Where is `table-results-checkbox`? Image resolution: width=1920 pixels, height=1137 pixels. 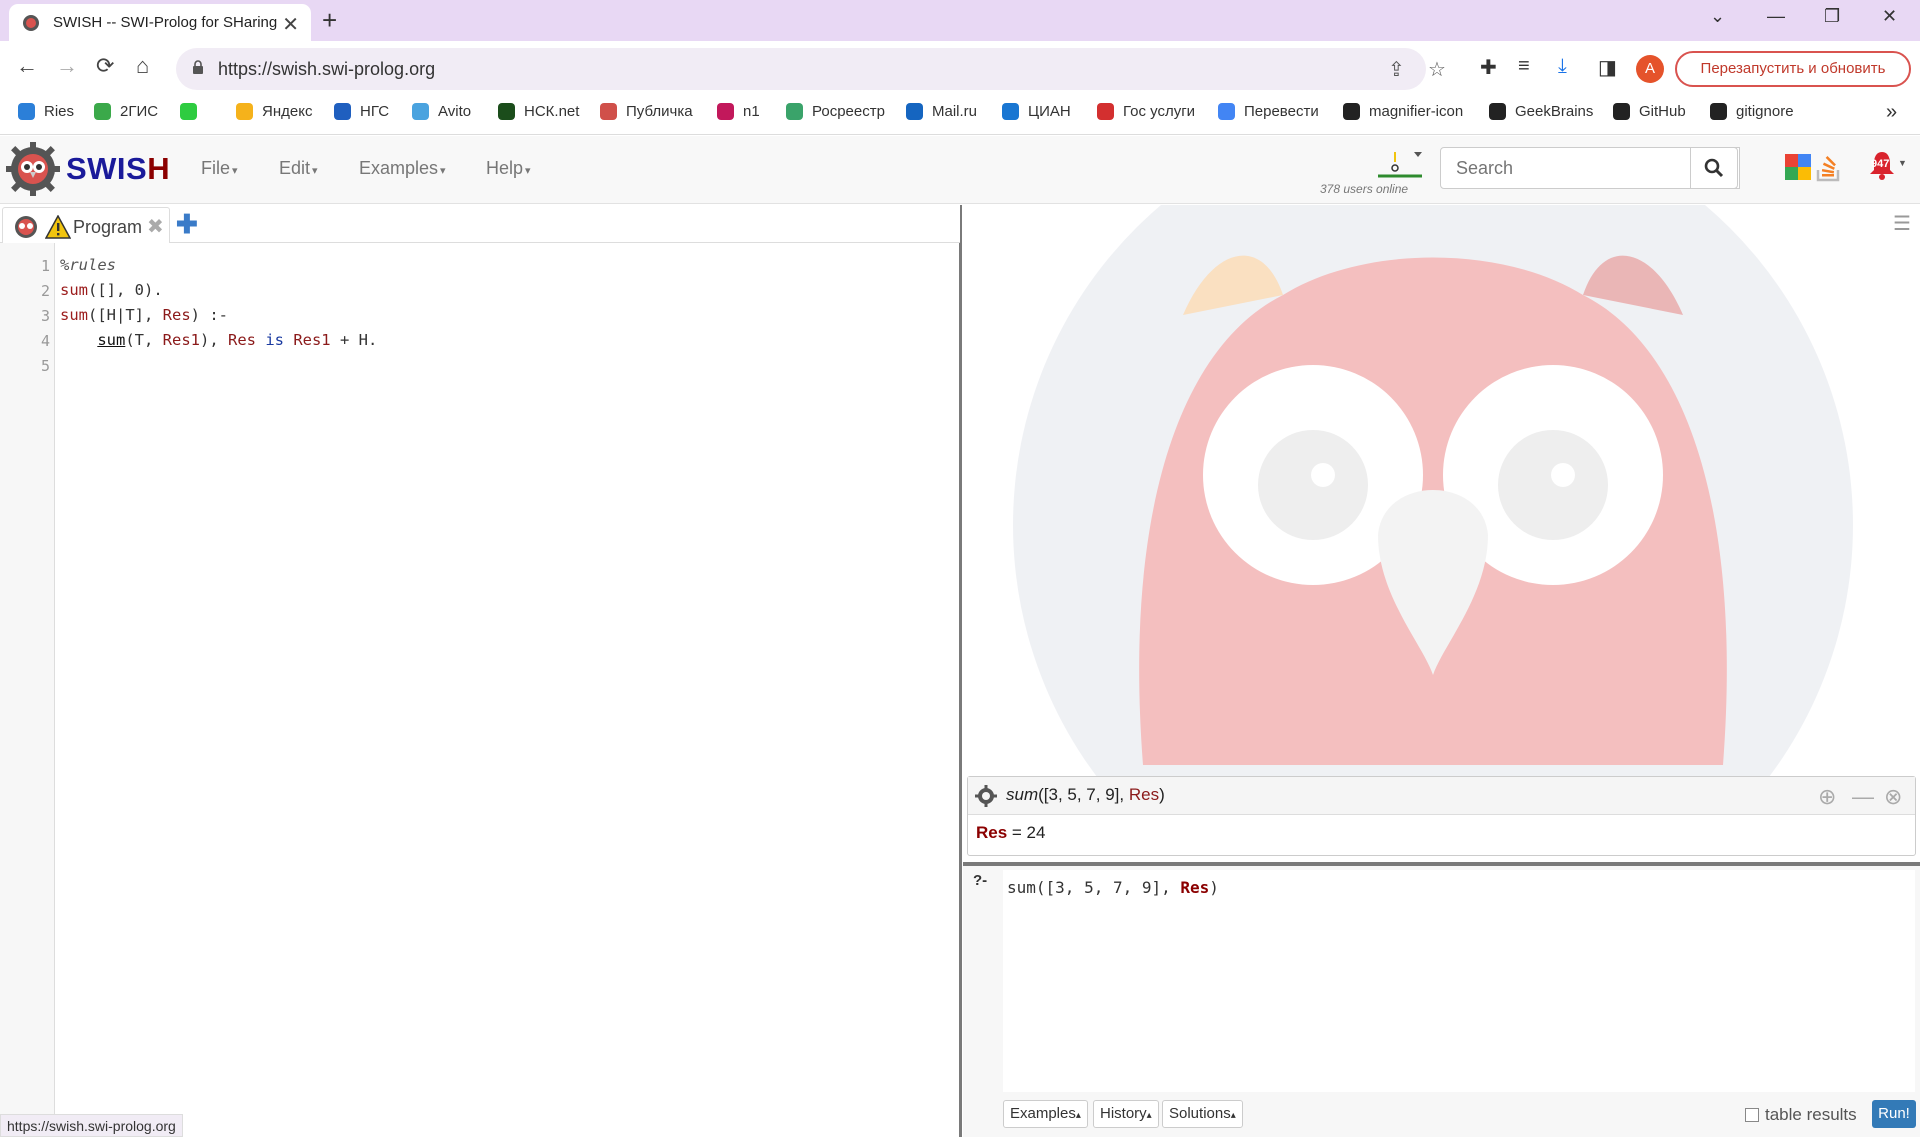 table-results-checkbox is located at coordinates (1752, 1115).